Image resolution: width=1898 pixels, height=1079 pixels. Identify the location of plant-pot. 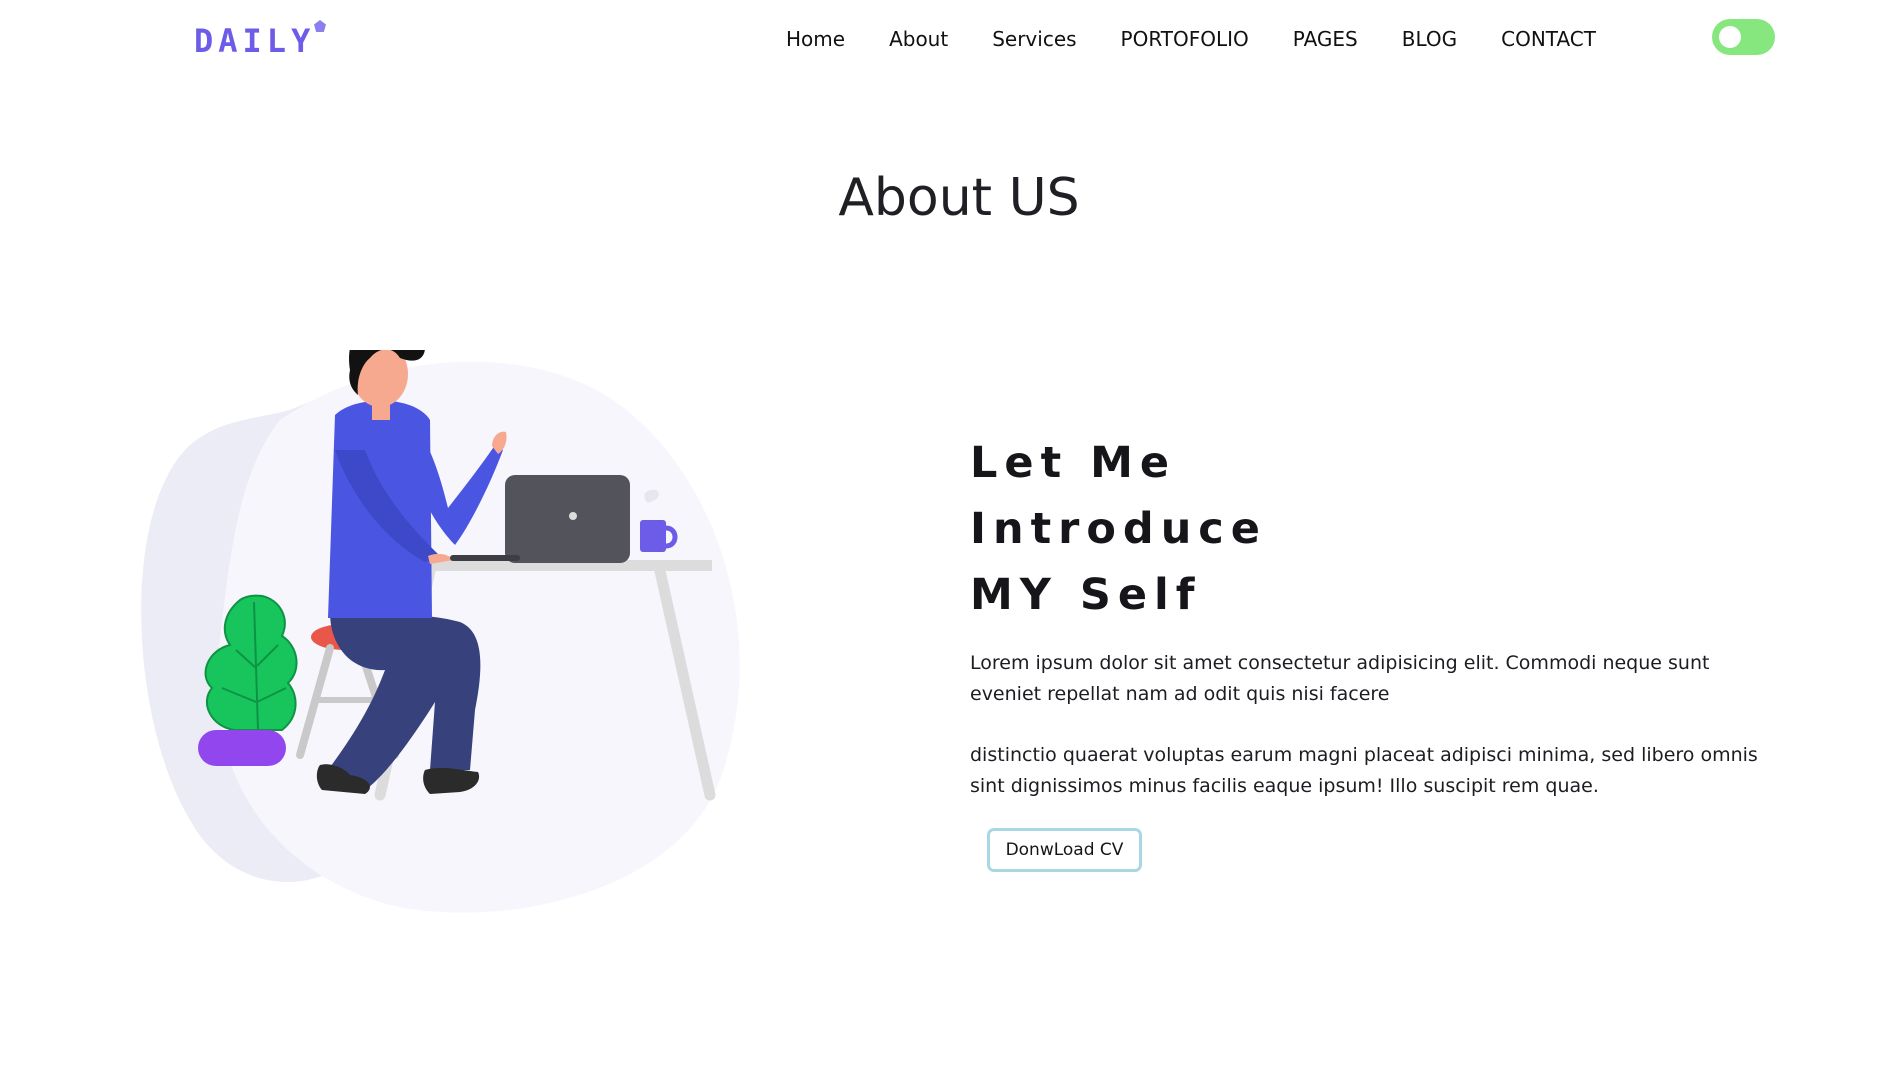
(242, 748).